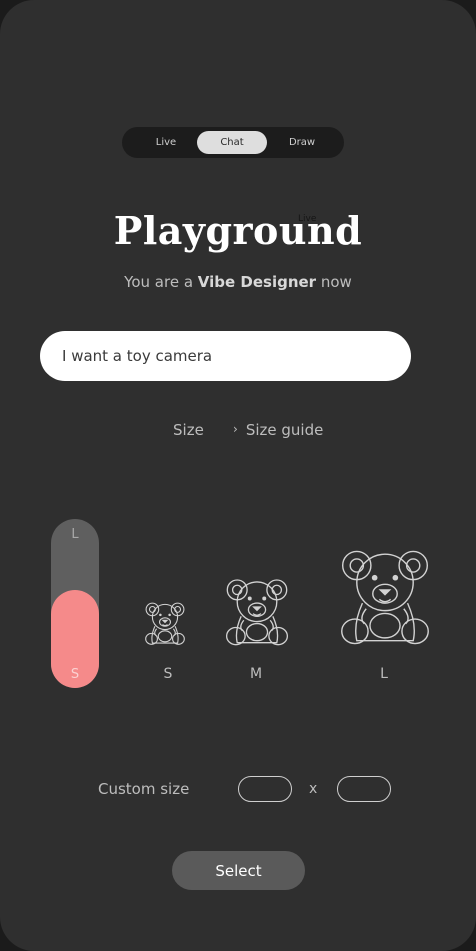 The image size is (476, 951). What do you see at coordinates (225, 356) in the screenshot?
I see `prompt-input: I want a toy camera` at bounding box center [225, 356].